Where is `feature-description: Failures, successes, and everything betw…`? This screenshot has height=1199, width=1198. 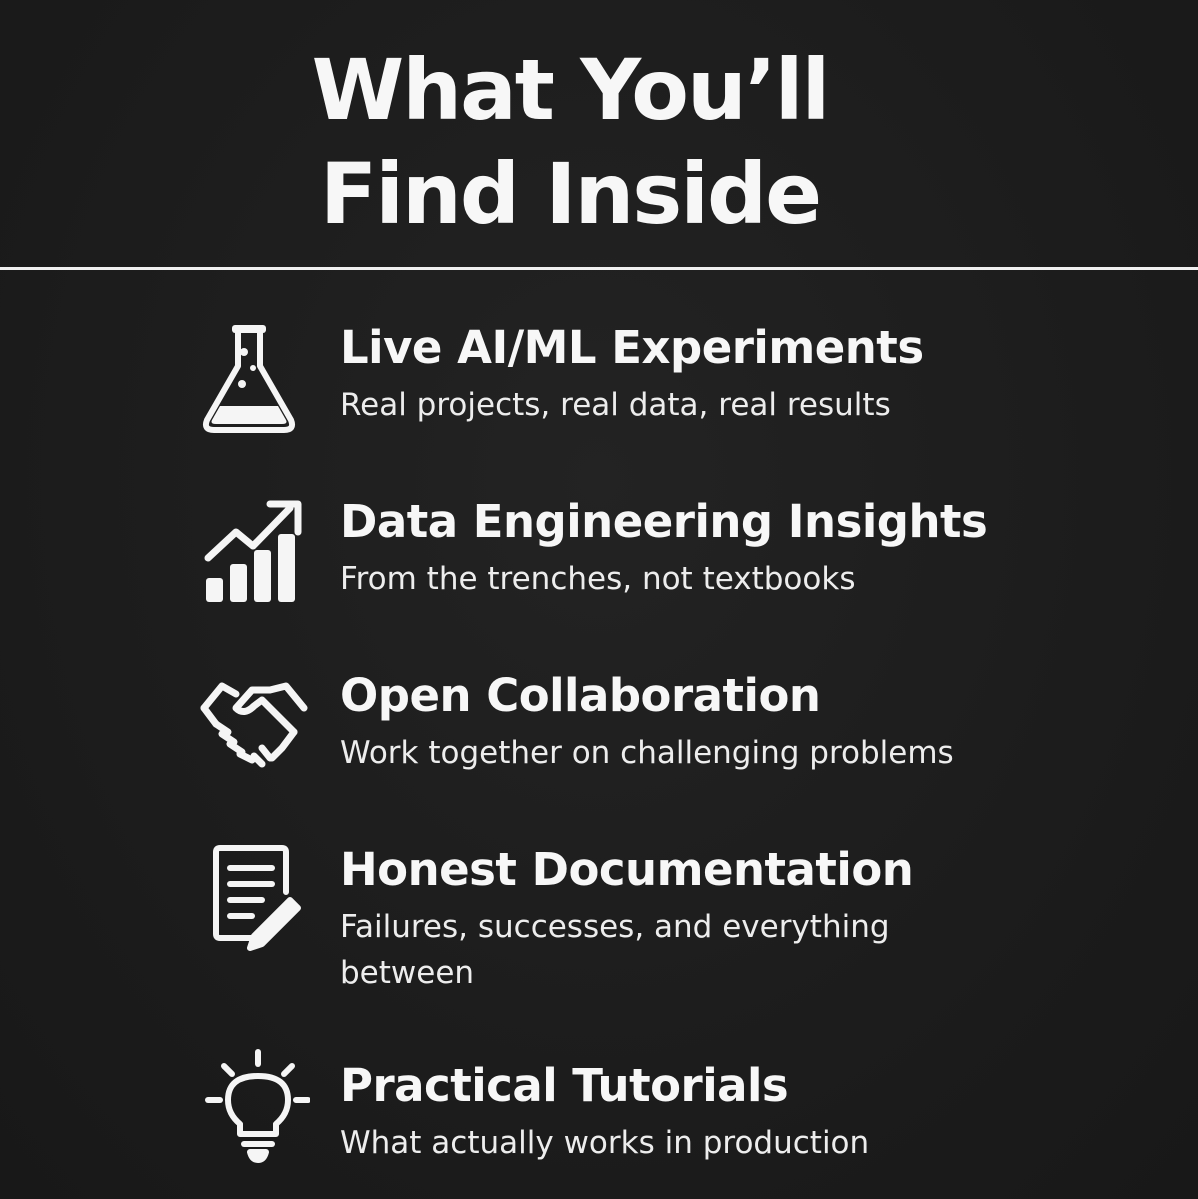
feature-description: Failures, successes, and everything betw… is located at coordinates (615, 950).